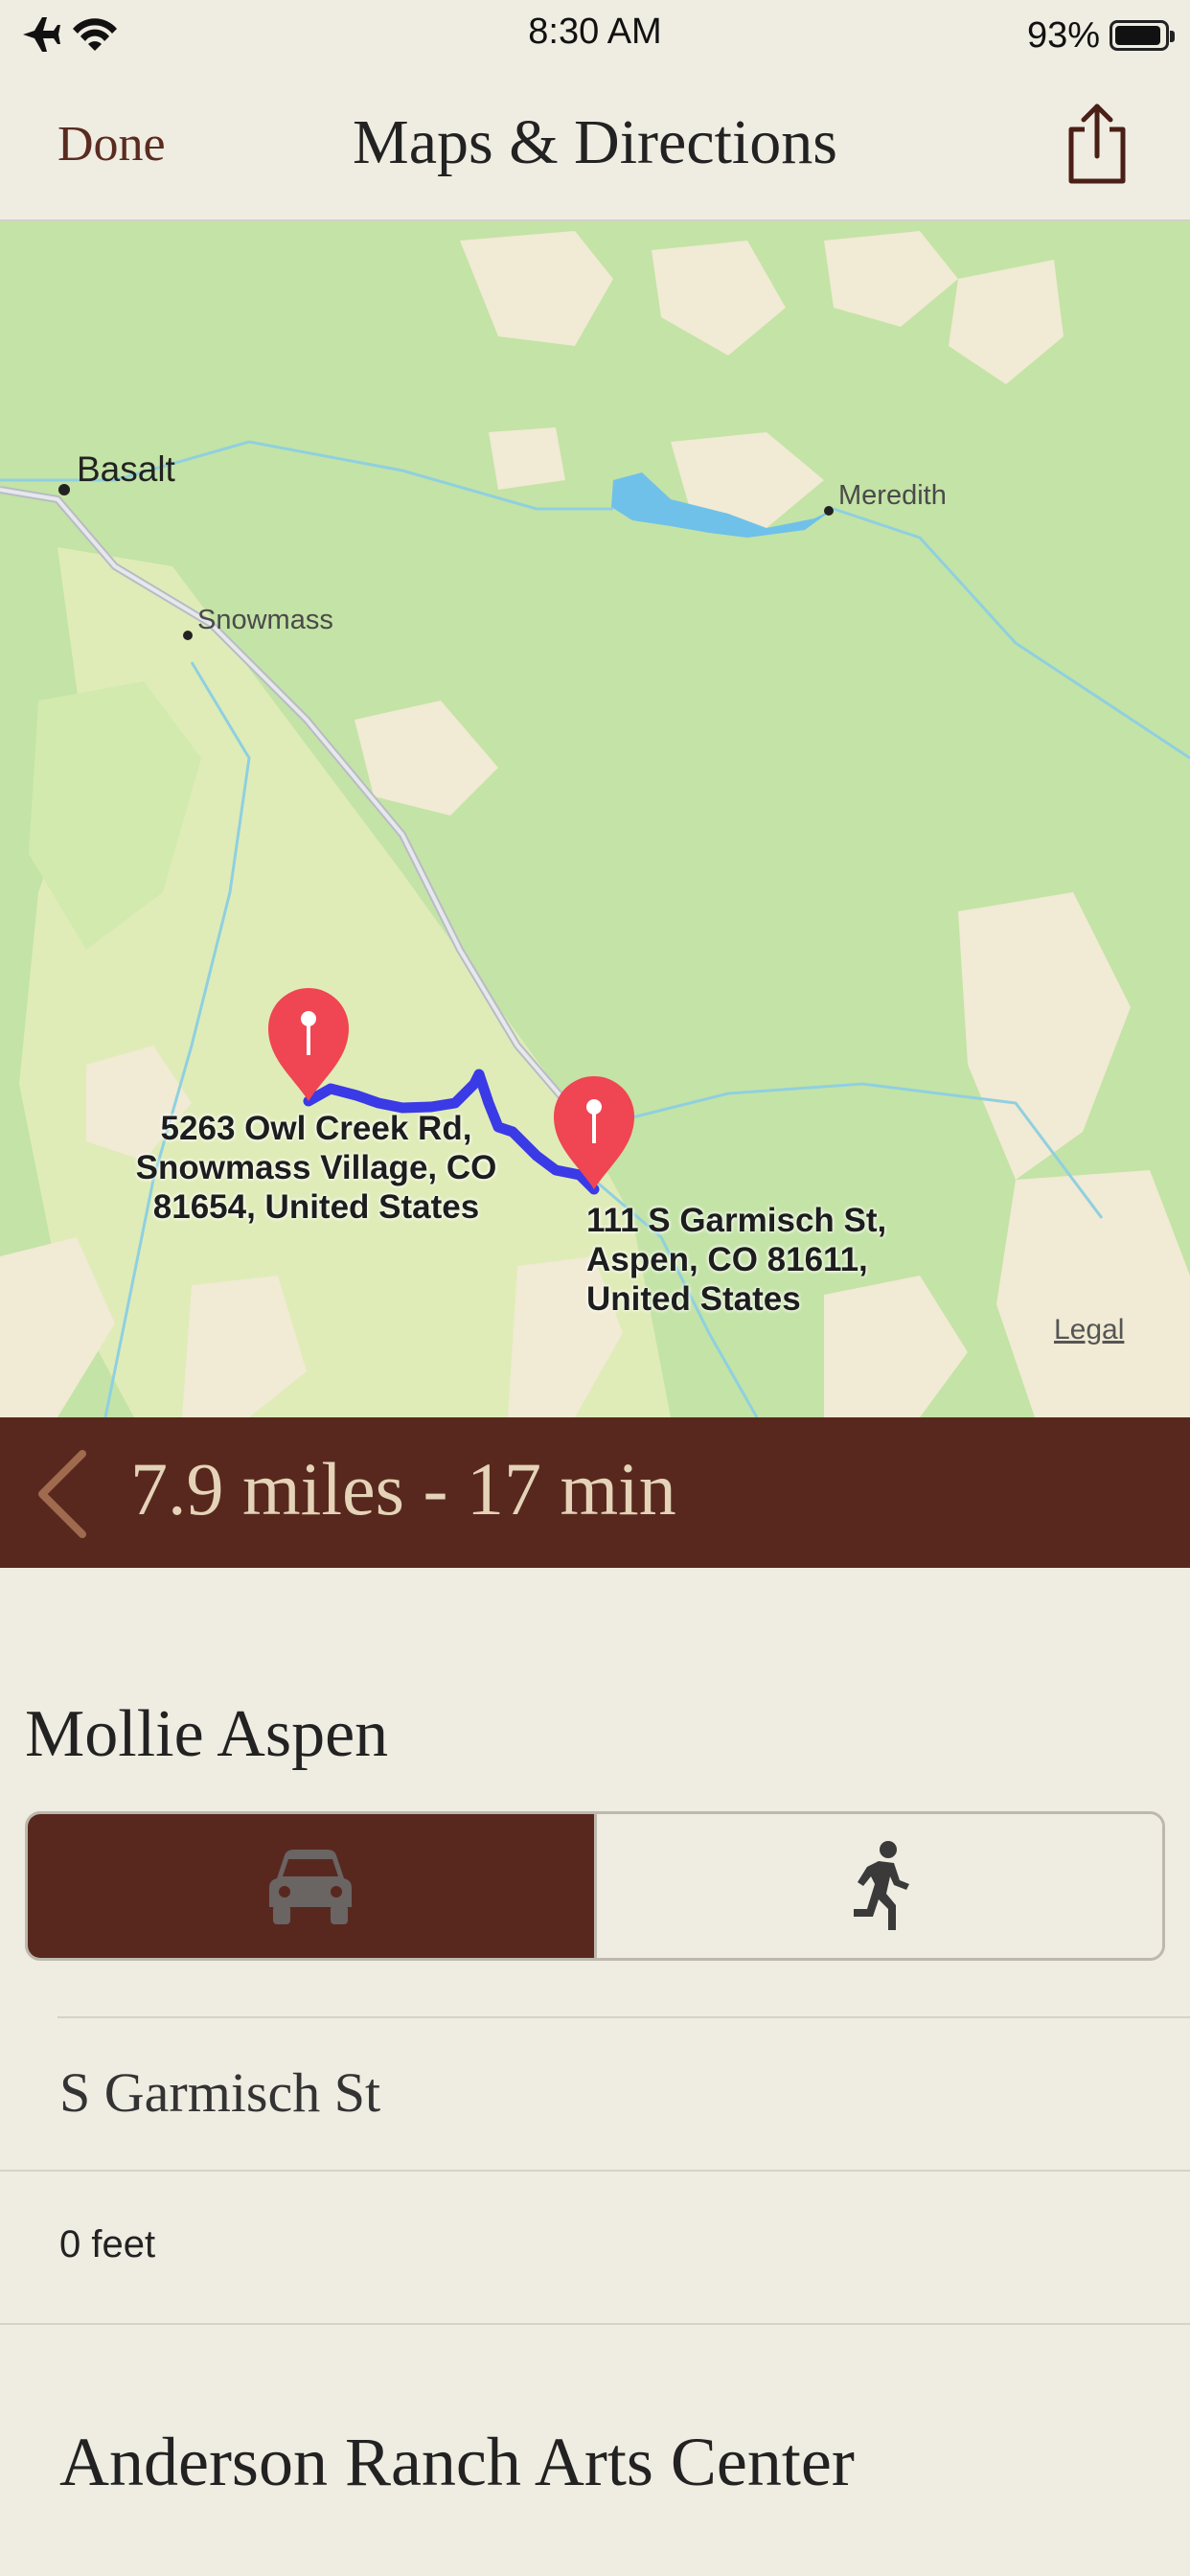  I want to click on nav-bar: Done Maps & Directions, so click(595, 146).